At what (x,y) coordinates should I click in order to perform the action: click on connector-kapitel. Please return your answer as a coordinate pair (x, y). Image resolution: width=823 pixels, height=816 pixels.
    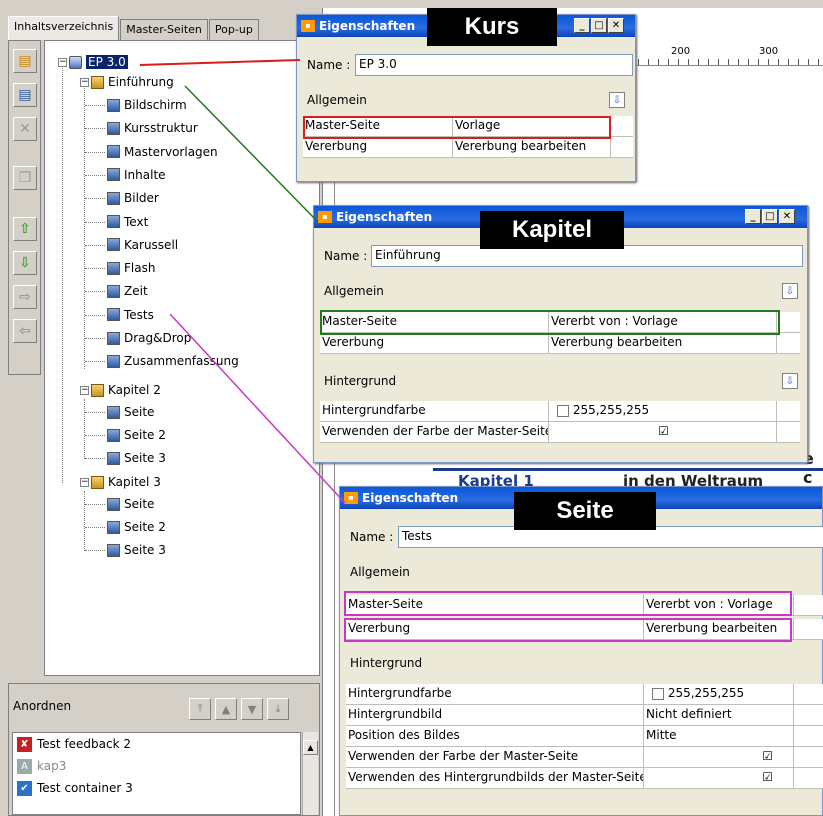
    Looking at the image, I should click on (251, 154).